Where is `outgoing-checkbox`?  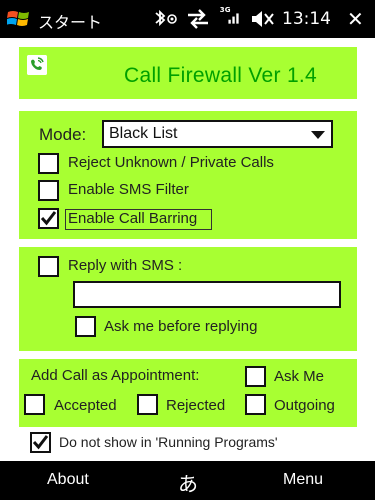
outgoing-checkbox is located at coordinates (255, 404).